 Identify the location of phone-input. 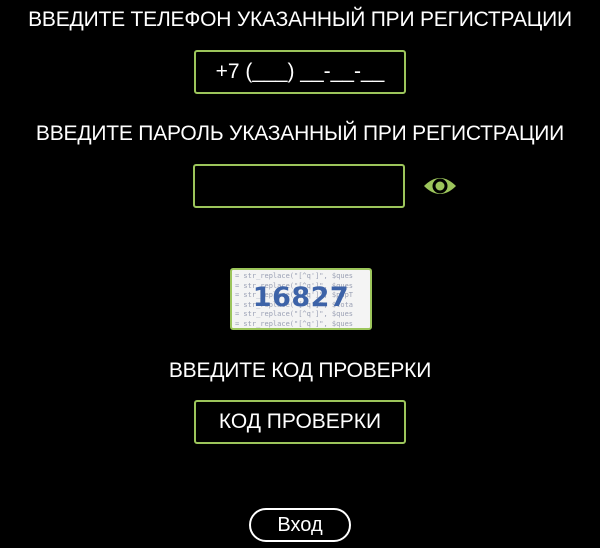
(300, 72).